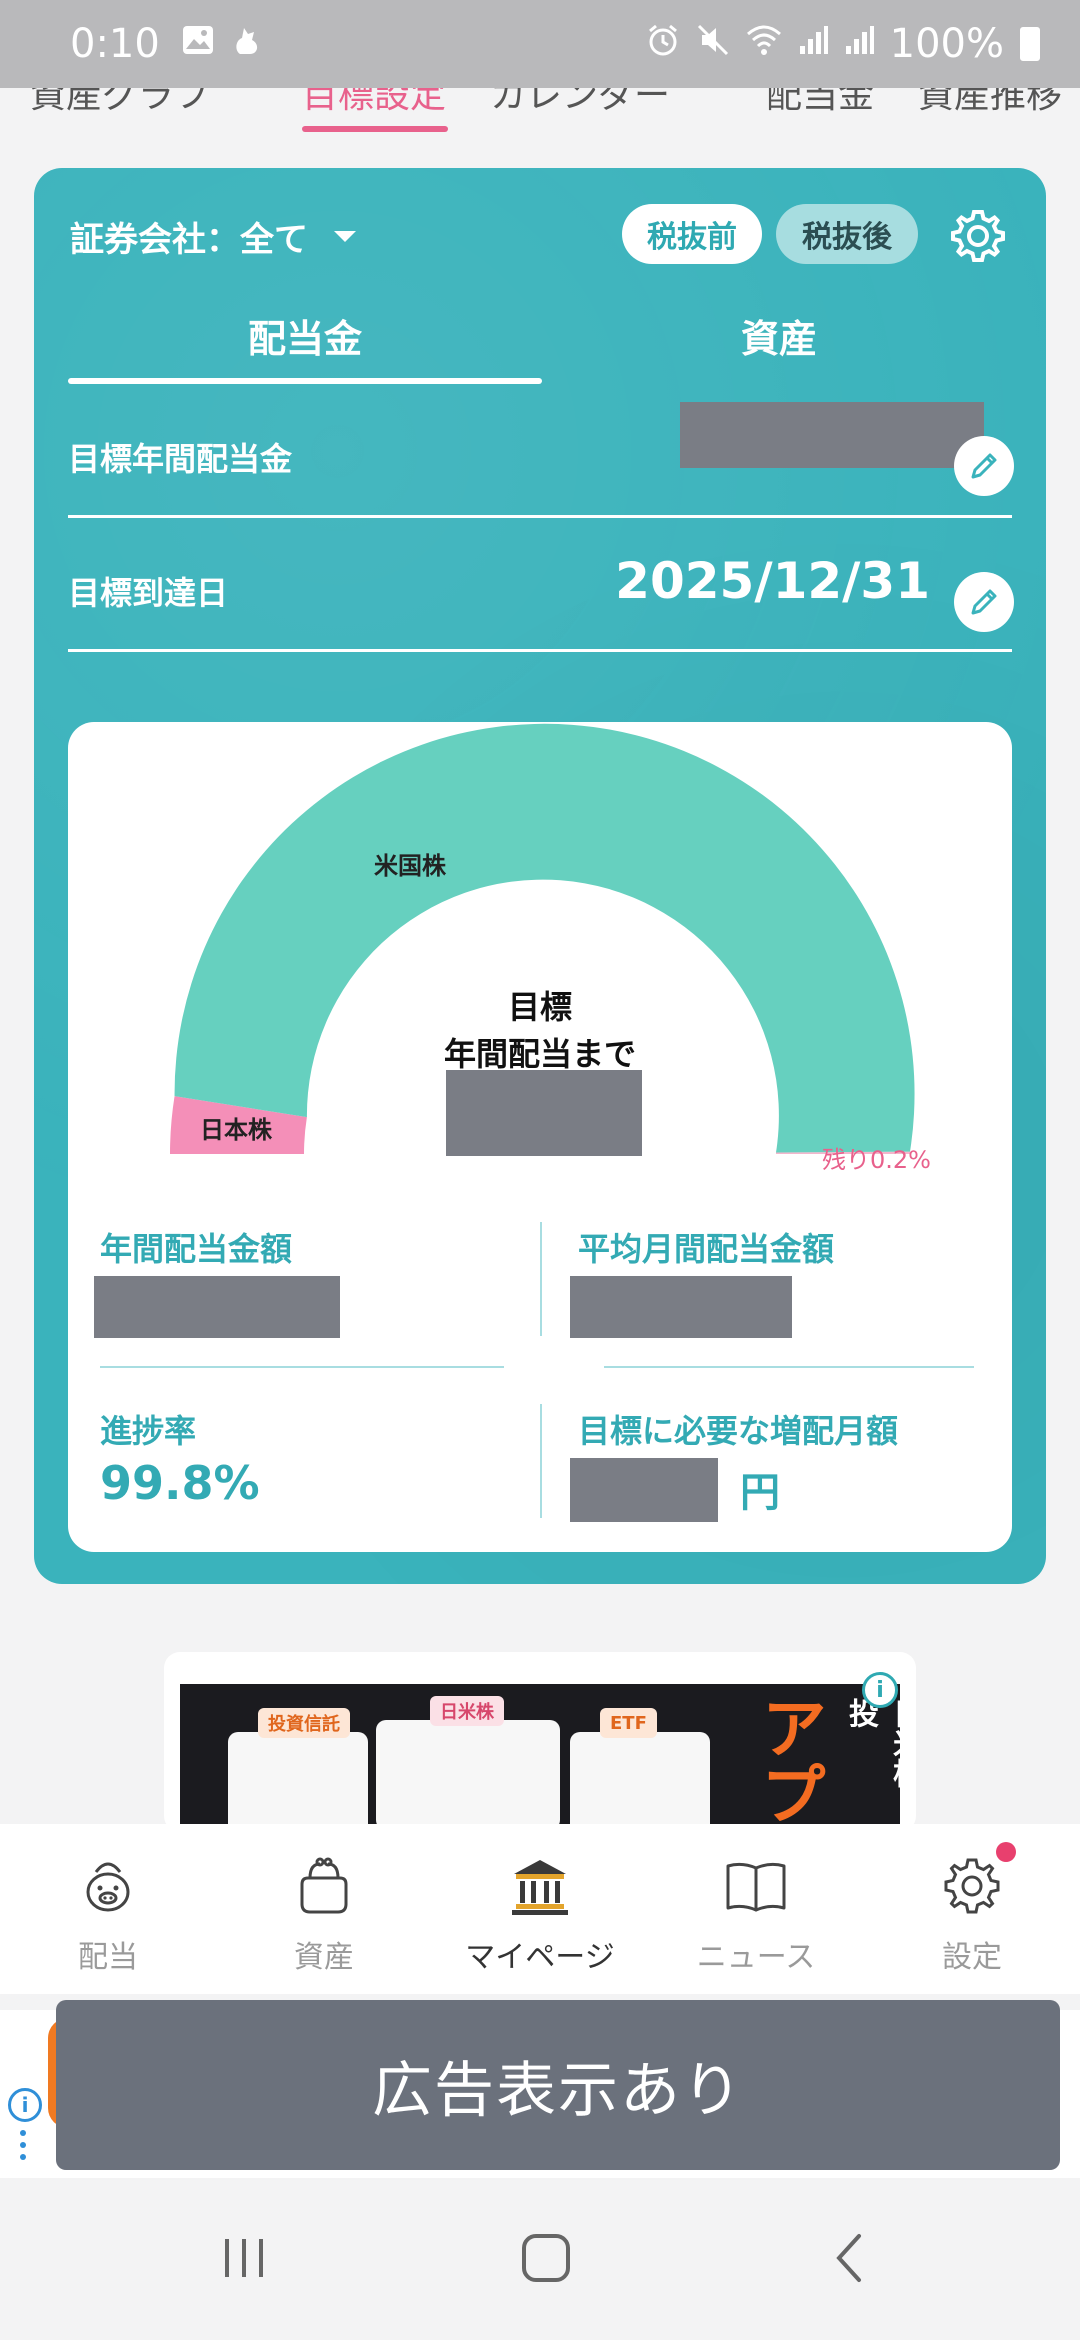  I want to click on status-time: 0:10, so click(115, 44).